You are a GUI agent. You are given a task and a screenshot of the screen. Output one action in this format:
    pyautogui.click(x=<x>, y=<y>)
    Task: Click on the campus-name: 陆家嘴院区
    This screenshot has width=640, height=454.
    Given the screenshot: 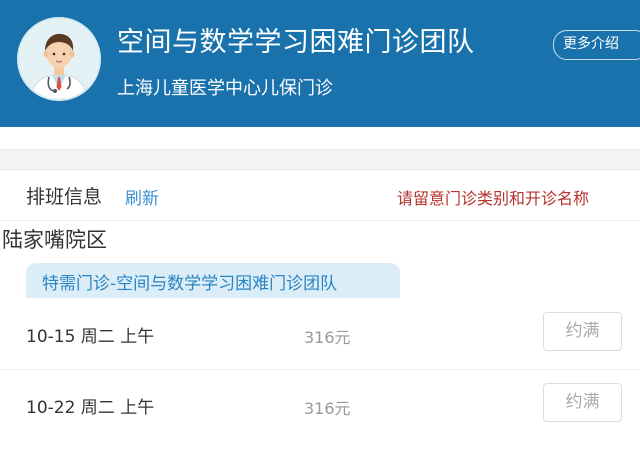 What is the action you would take?
    pyautogui.click(x=54, y=240)
    